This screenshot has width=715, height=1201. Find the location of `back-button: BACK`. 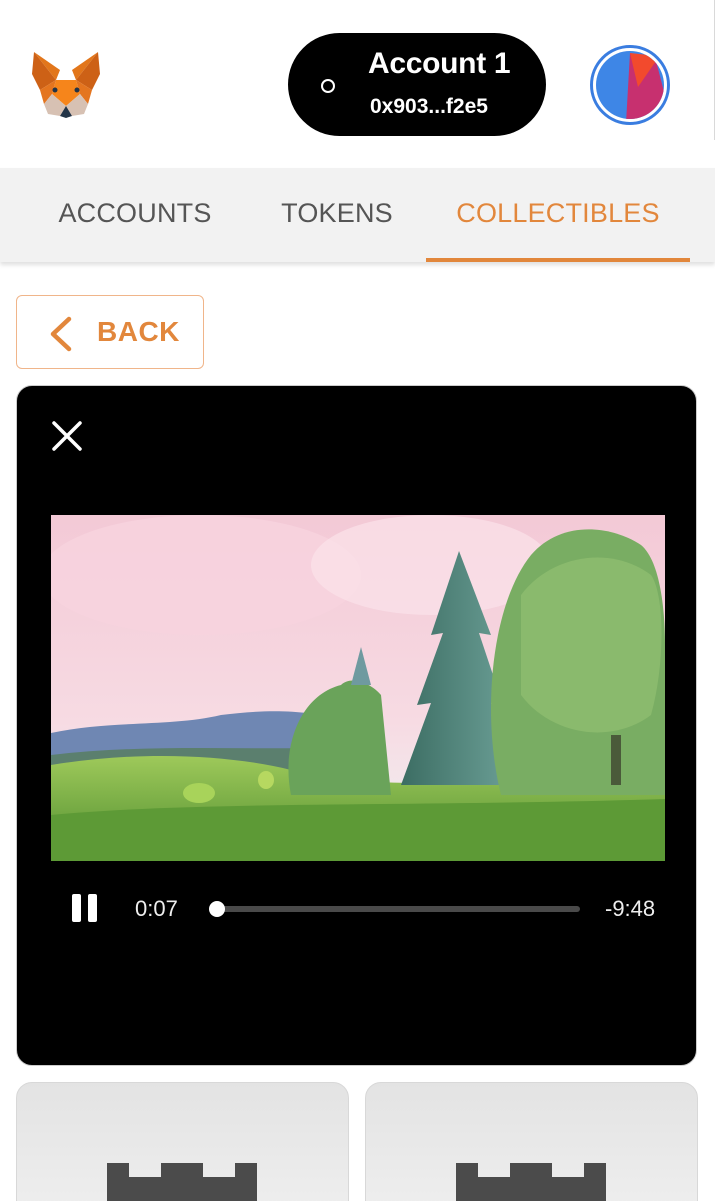

back-button: BACK is located at coordinates (110, 332).